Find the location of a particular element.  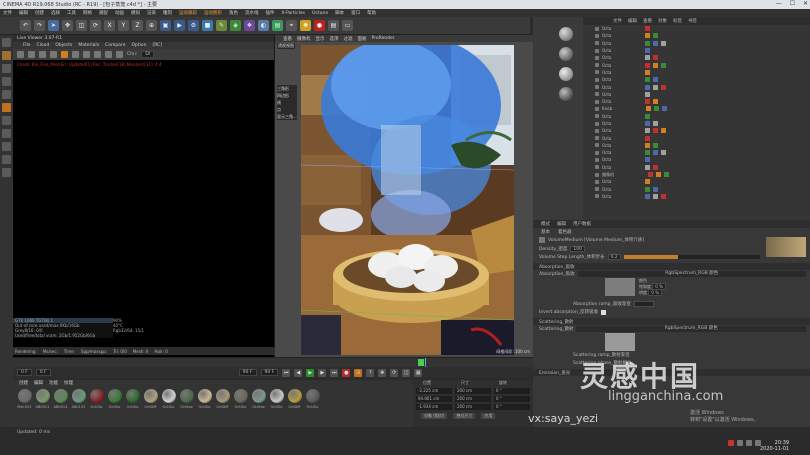

layout-icon: ▭ is located at coordinates (347, 25).